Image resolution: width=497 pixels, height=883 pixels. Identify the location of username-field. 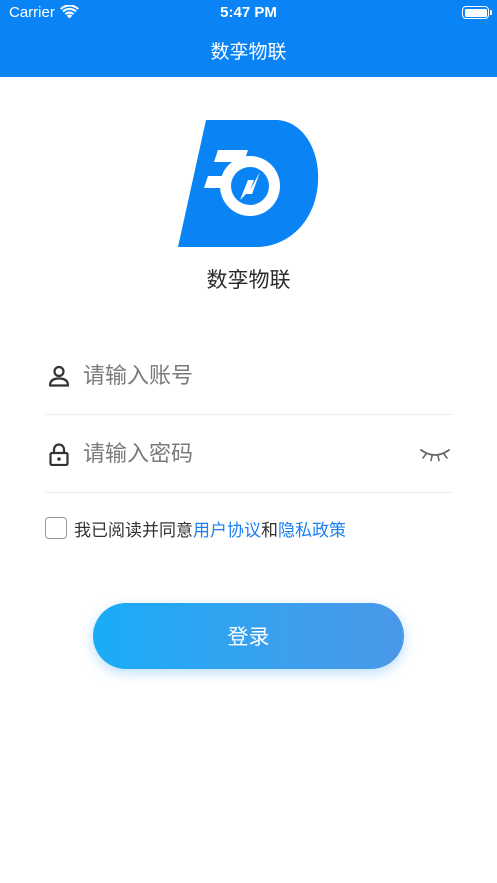
(248, 375).